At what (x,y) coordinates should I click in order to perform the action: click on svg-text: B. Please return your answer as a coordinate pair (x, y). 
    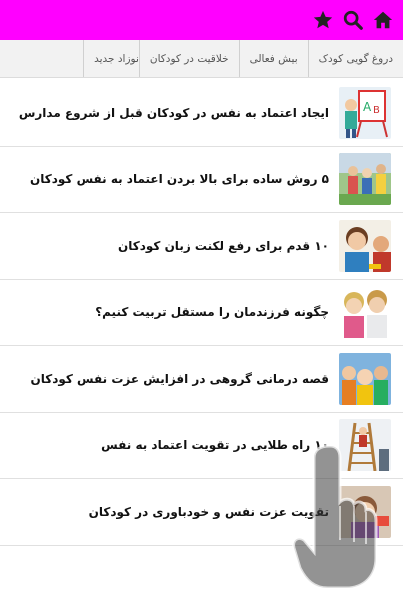
    Looking at the image, I should click on (376, 110).